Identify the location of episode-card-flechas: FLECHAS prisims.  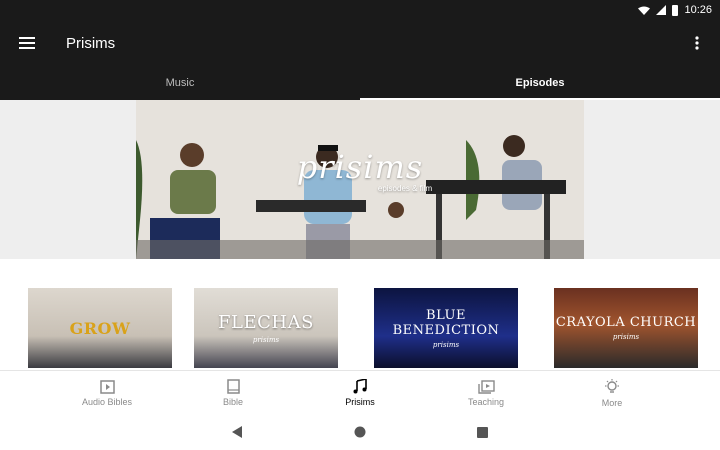
(266, 328).